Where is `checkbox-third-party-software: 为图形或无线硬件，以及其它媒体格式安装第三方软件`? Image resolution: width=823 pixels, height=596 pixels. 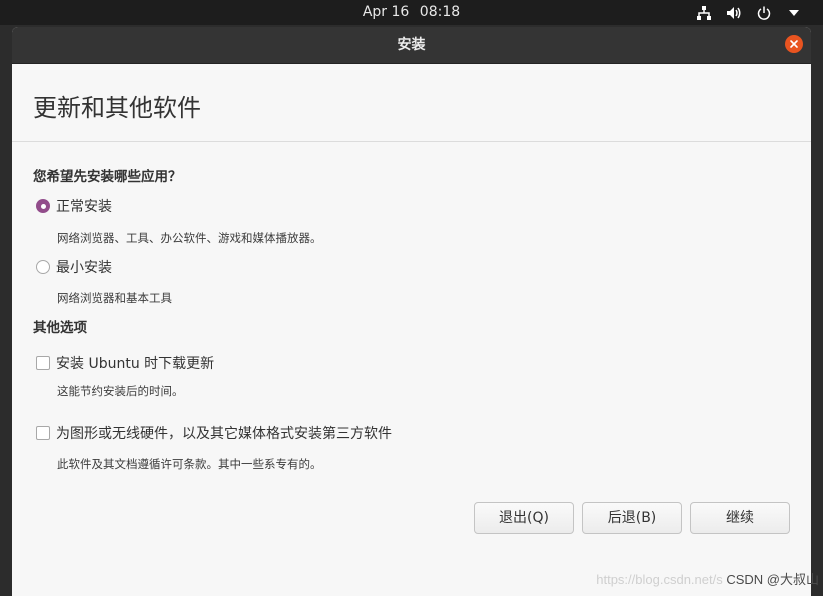 checkbox-third-party-software: 为图形或无线硬件，以及其它媒体格式安装第三方软件 is located at coordinates (214, 433).